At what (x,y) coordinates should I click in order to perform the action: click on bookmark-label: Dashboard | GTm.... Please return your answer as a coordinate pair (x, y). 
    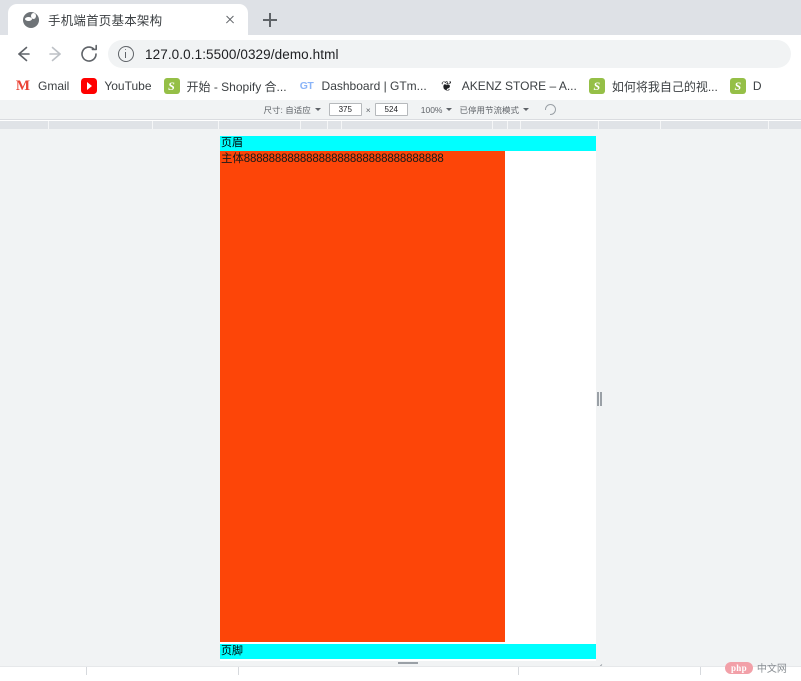
    Looking at the image, I should click on (374, 86).